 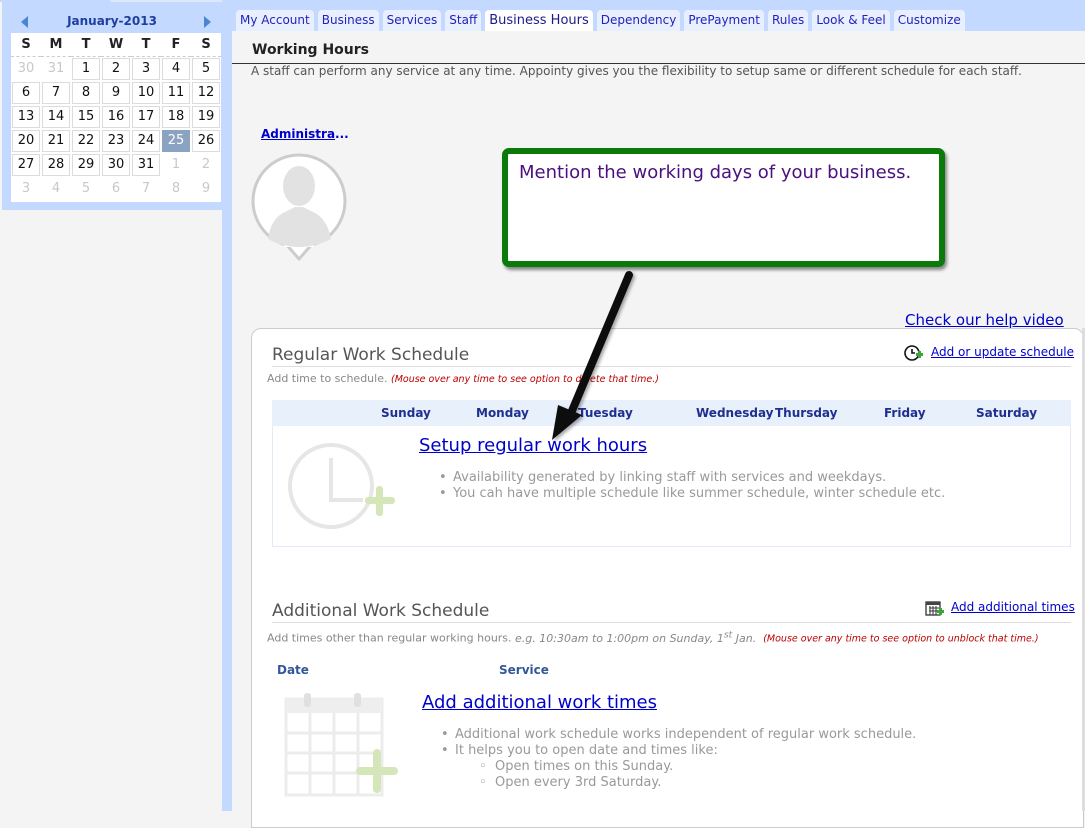 I want to click on tab-rules: Rules, so click(x=788, y=20).